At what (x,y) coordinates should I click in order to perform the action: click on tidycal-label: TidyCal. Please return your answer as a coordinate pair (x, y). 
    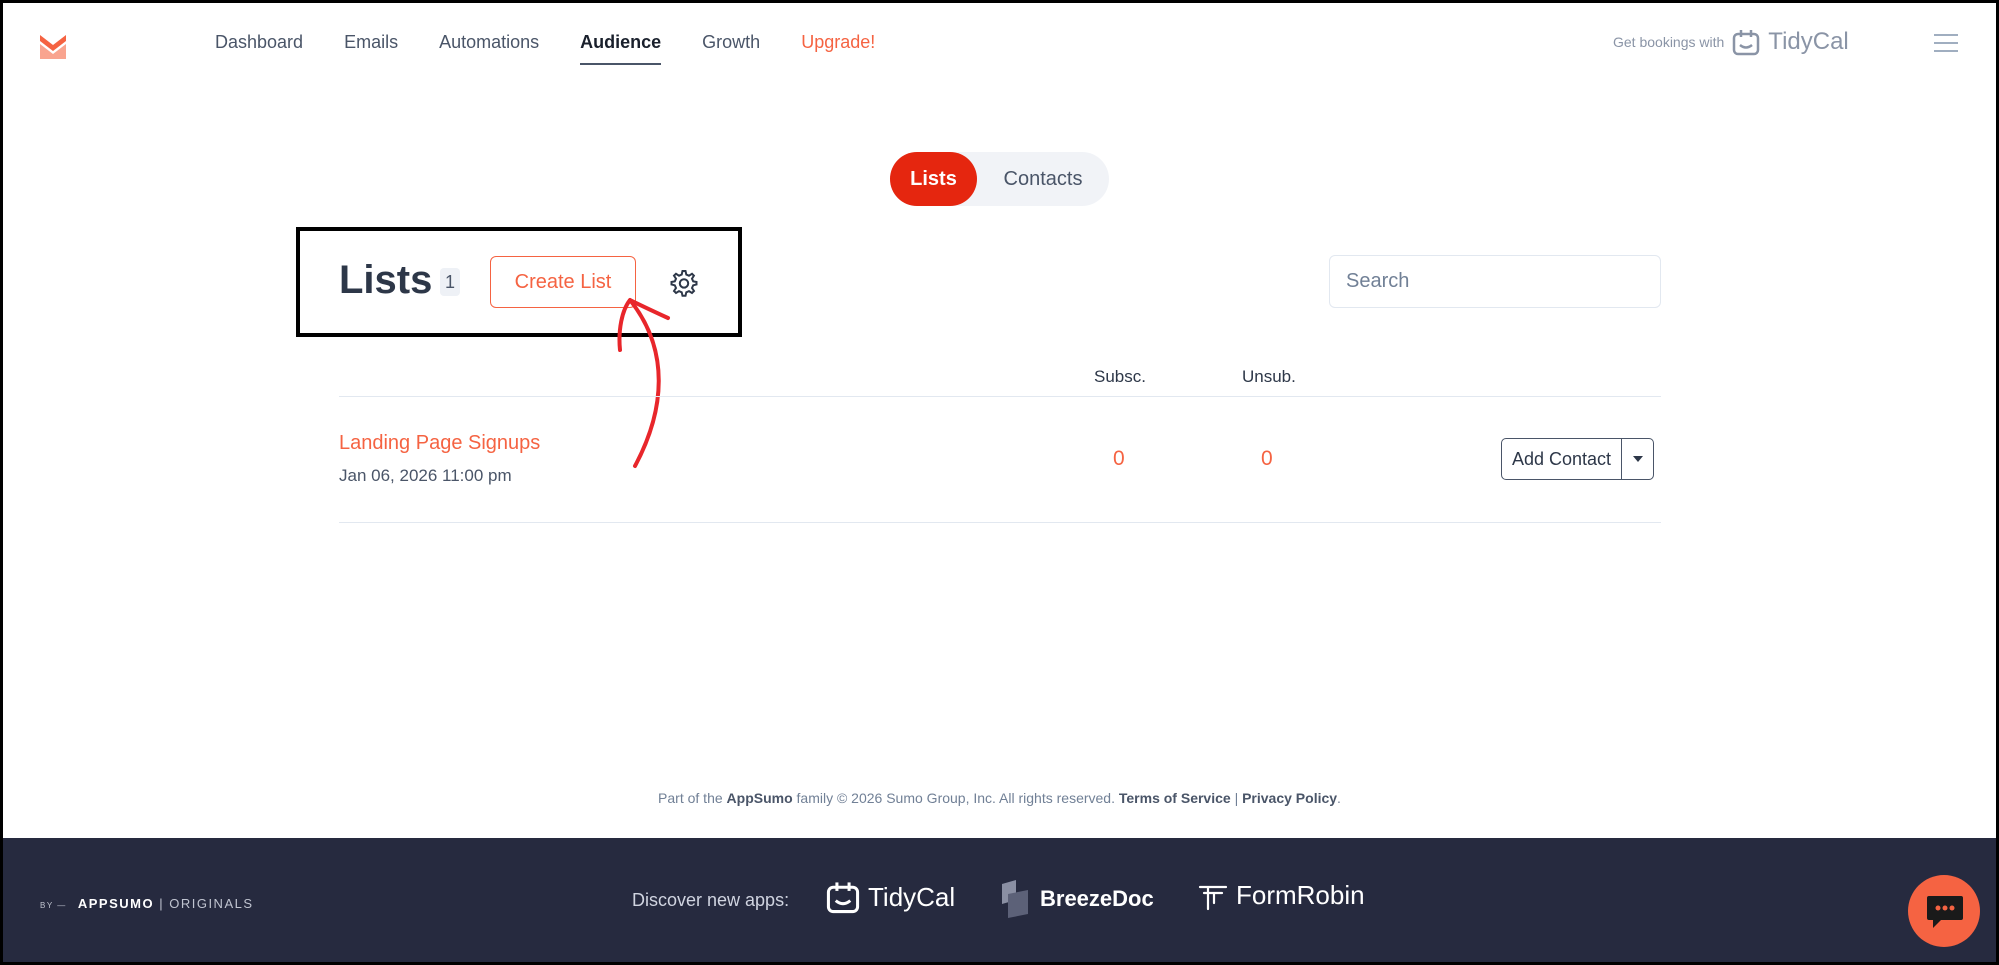
    Looking at the image, I should click on (912, 896).